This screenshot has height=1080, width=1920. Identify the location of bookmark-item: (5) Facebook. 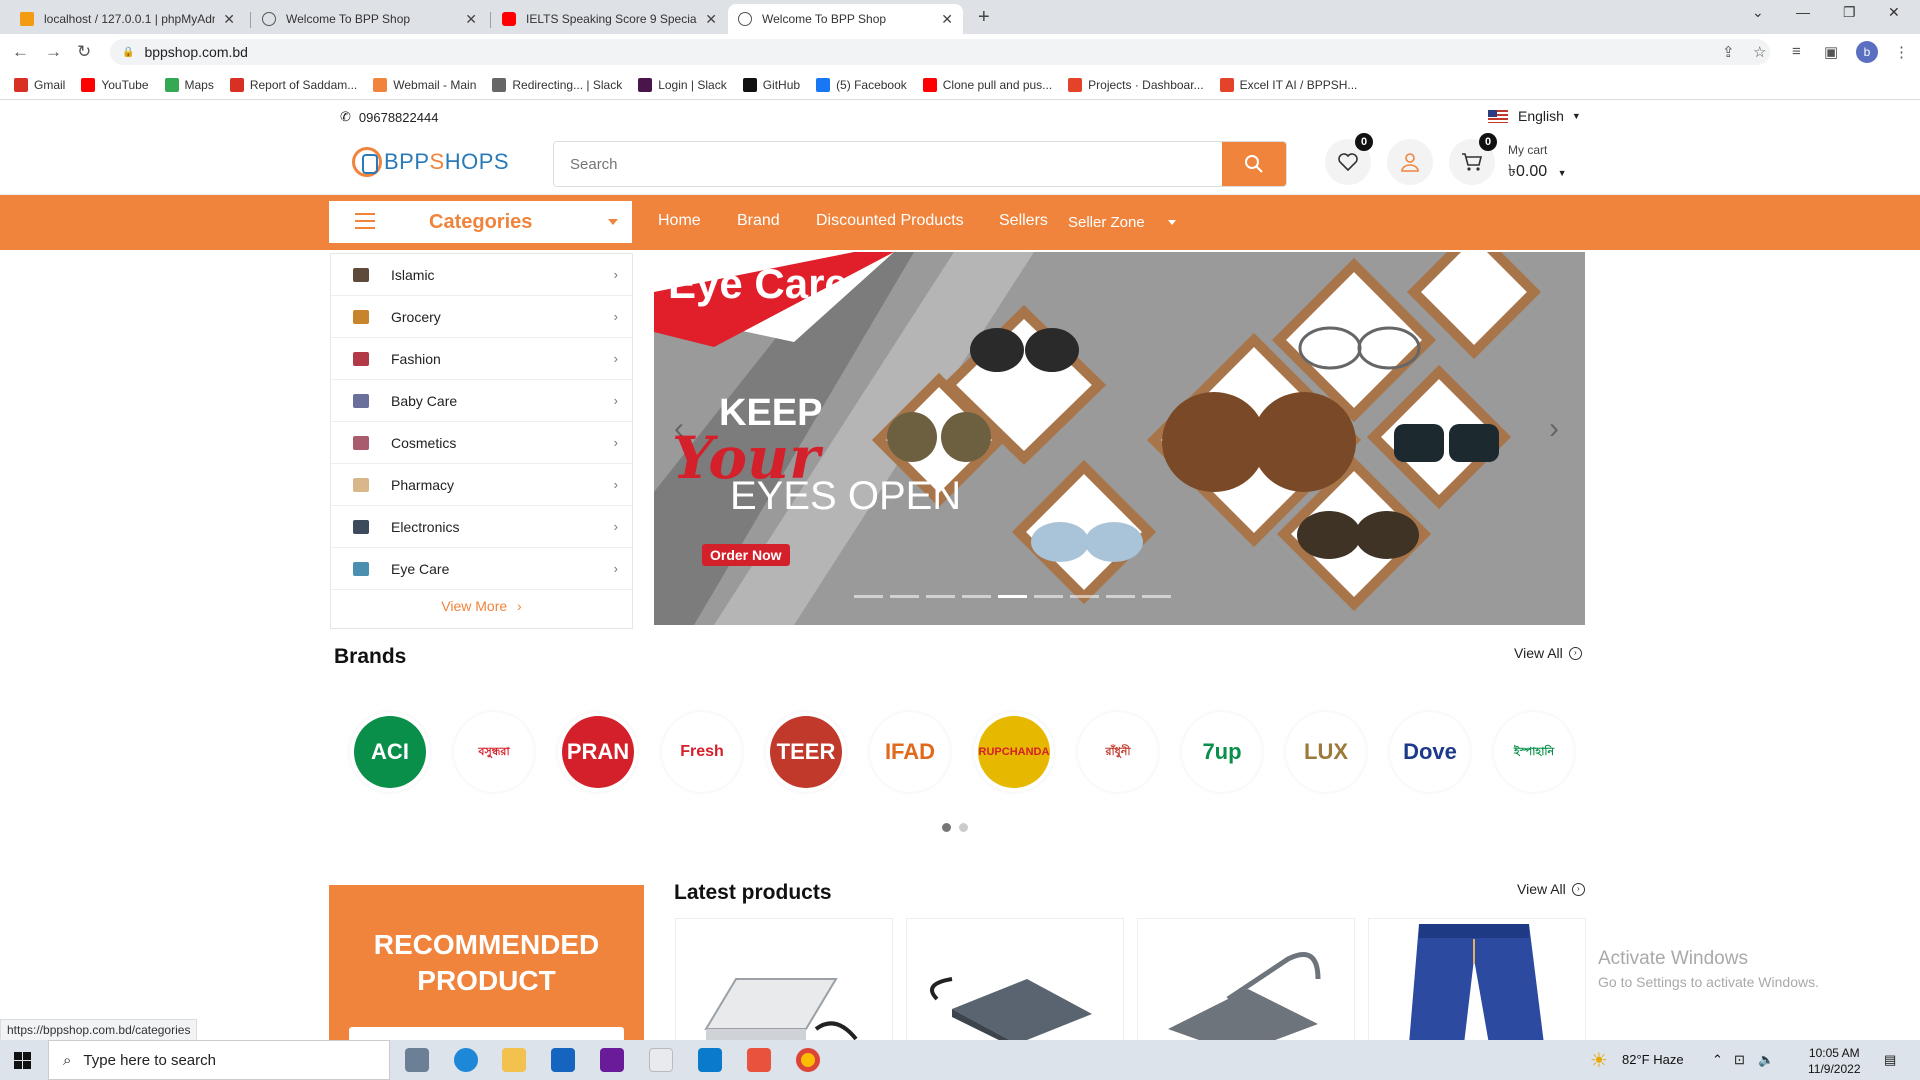
(861, 84).